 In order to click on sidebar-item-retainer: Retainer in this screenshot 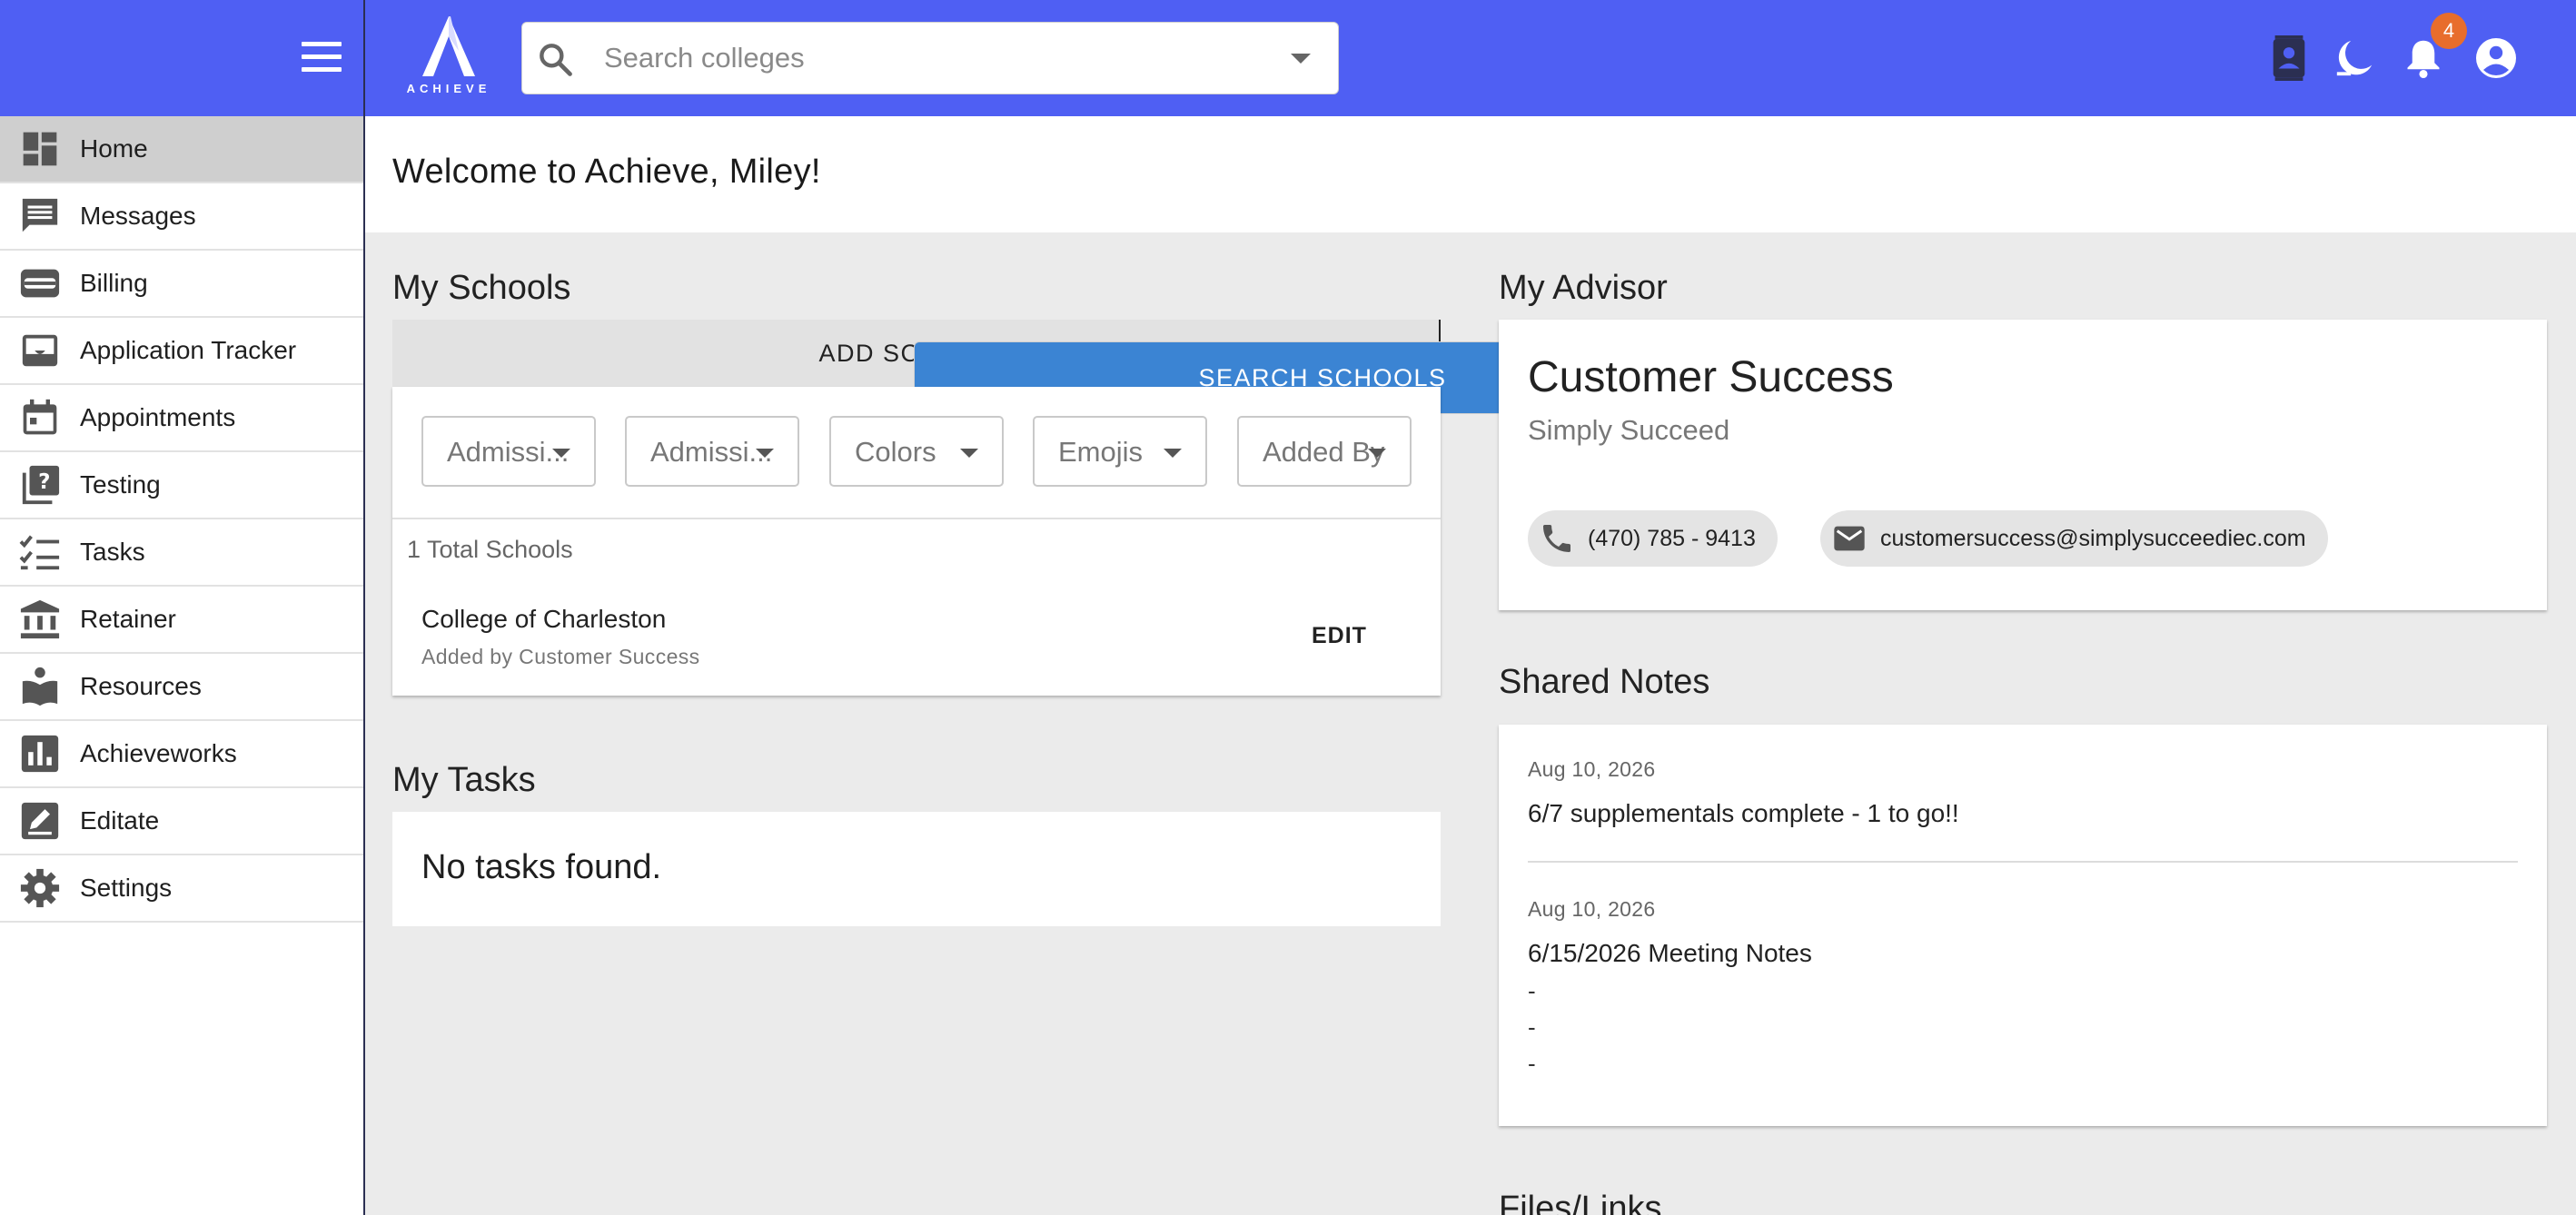, I will do `click(181, 620)`.